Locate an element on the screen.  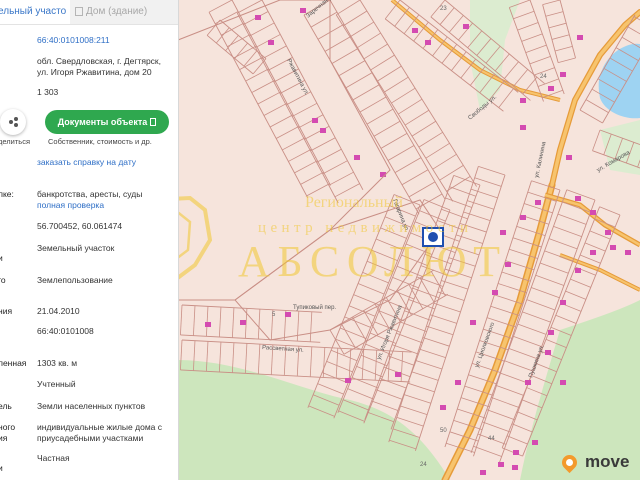
selected-parcel-marker is located at coordinates (433, 237).